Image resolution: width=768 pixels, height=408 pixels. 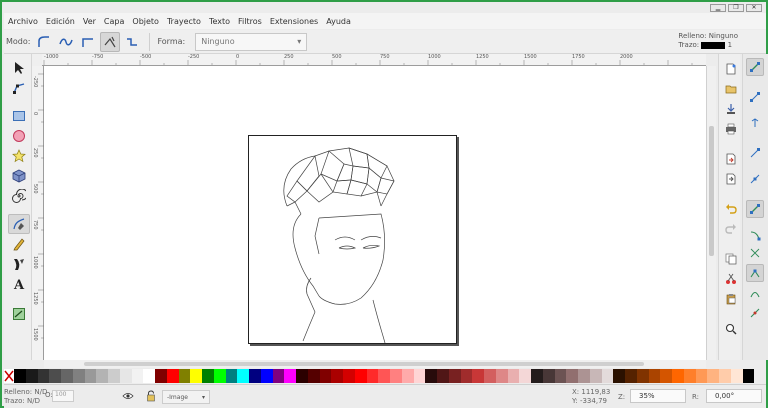 I want to click on tool-3dbox, so click(x=19, y=176).